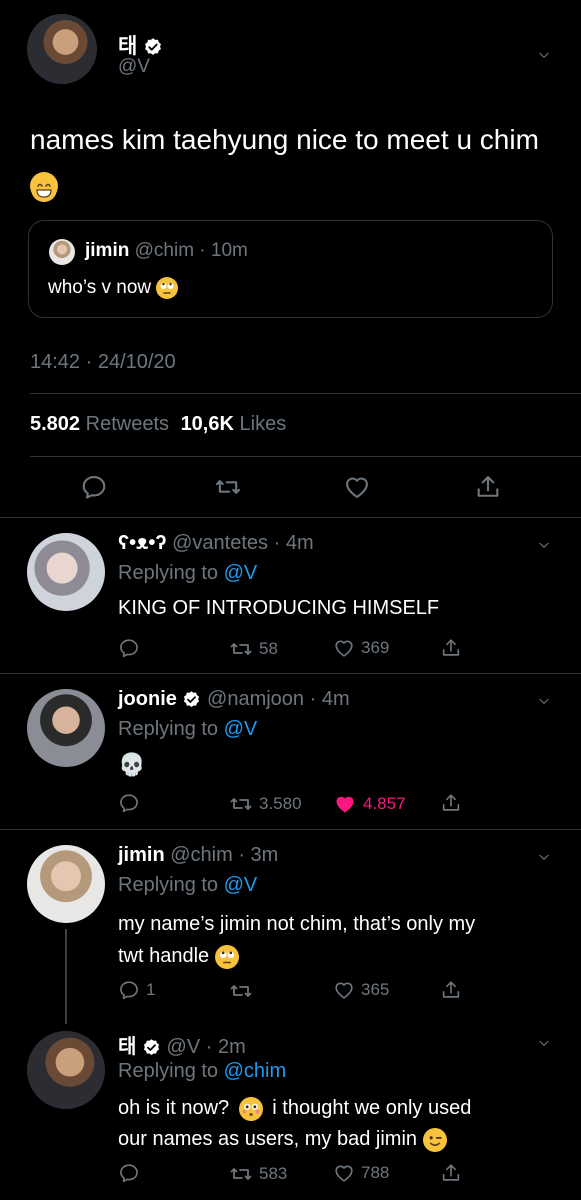 This screenshot has height=1200, width=581. Describe the element at coordinates (142, 543) in the screenshot. I see `display-name: ʕ•ᴥ•ʔ` at that location.